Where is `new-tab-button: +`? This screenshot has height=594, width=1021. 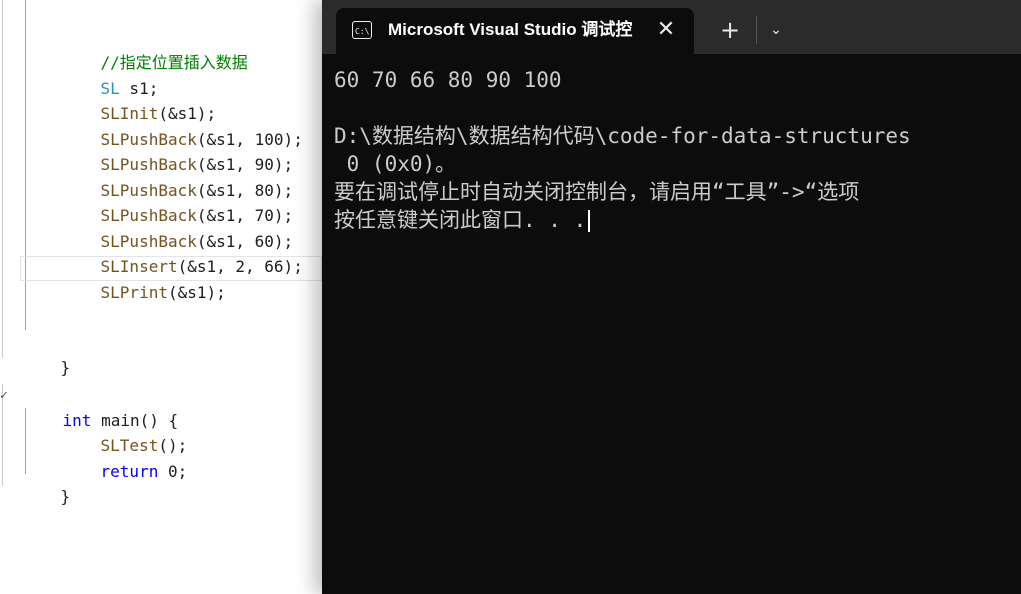
new-tab-button: + is located at coordinates (730, 30).